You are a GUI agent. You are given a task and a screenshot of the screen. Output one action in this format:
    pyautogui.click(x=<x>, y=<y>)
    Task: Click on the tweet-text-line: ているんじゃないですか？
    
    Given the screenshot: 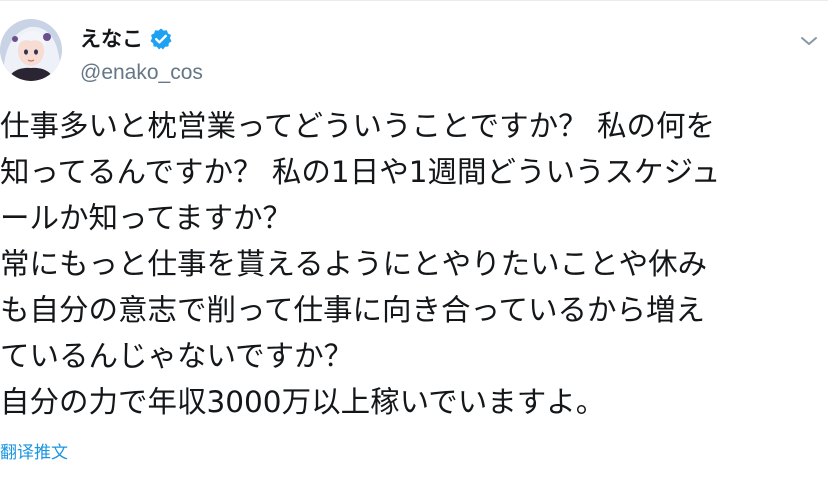 What is the action you would take?
    pyautogui.click(x=177, y=356)
    